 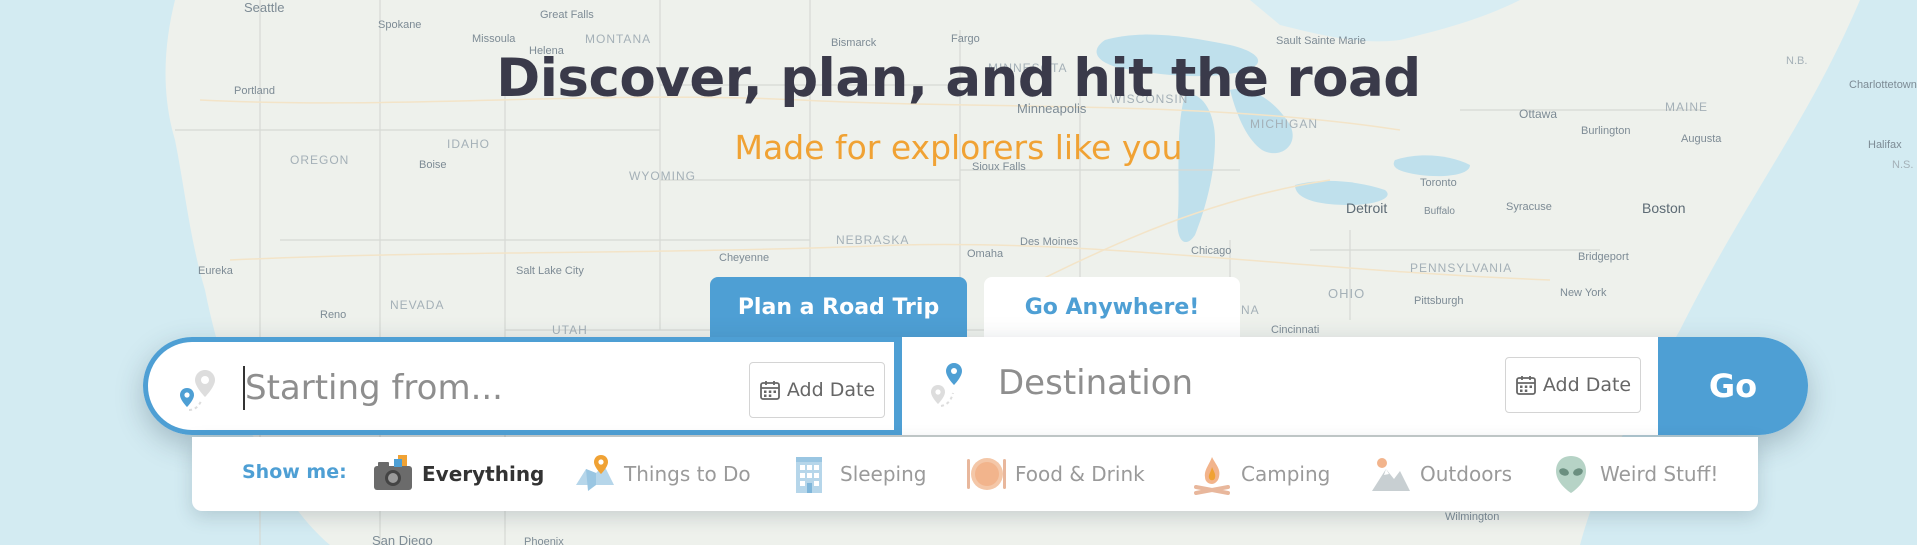 I want to click on origin-field: Starting from... Add Date, so click(x=522, y=386).